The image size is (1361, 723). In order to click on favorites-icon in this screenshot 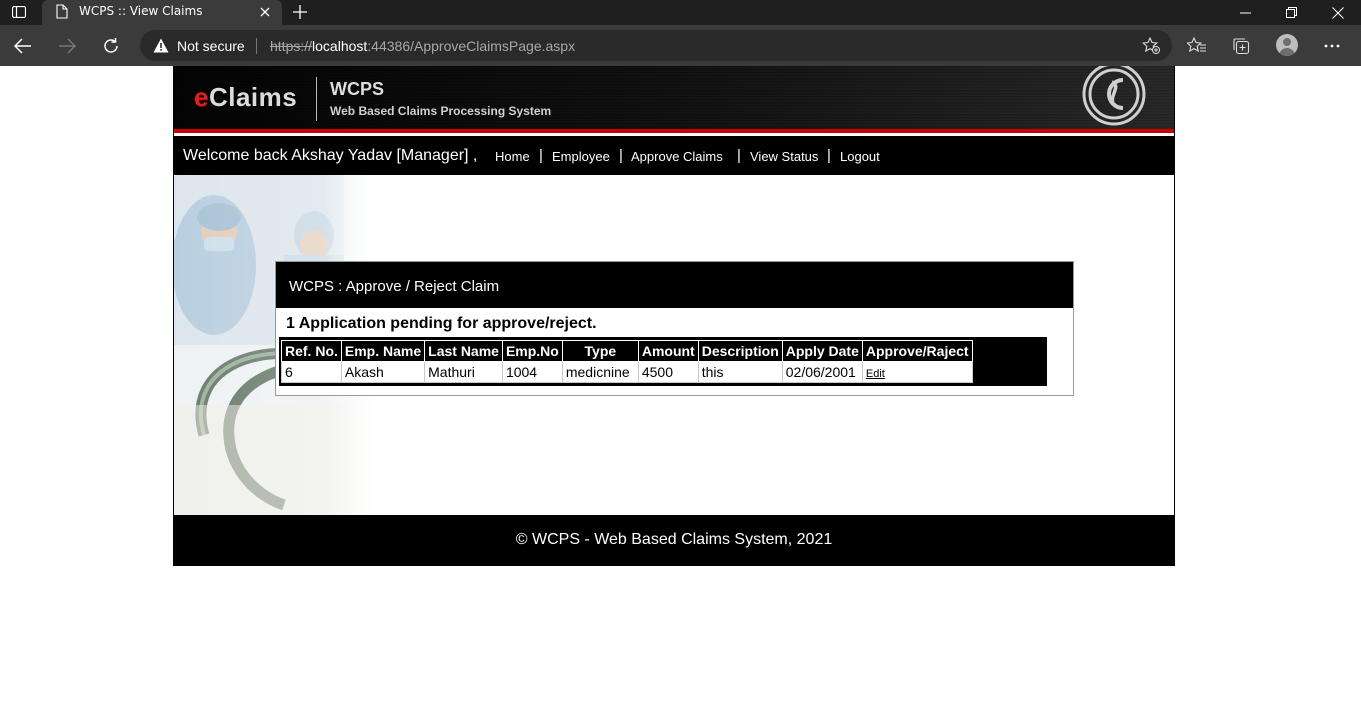, I will do `click(1197, 46)`.